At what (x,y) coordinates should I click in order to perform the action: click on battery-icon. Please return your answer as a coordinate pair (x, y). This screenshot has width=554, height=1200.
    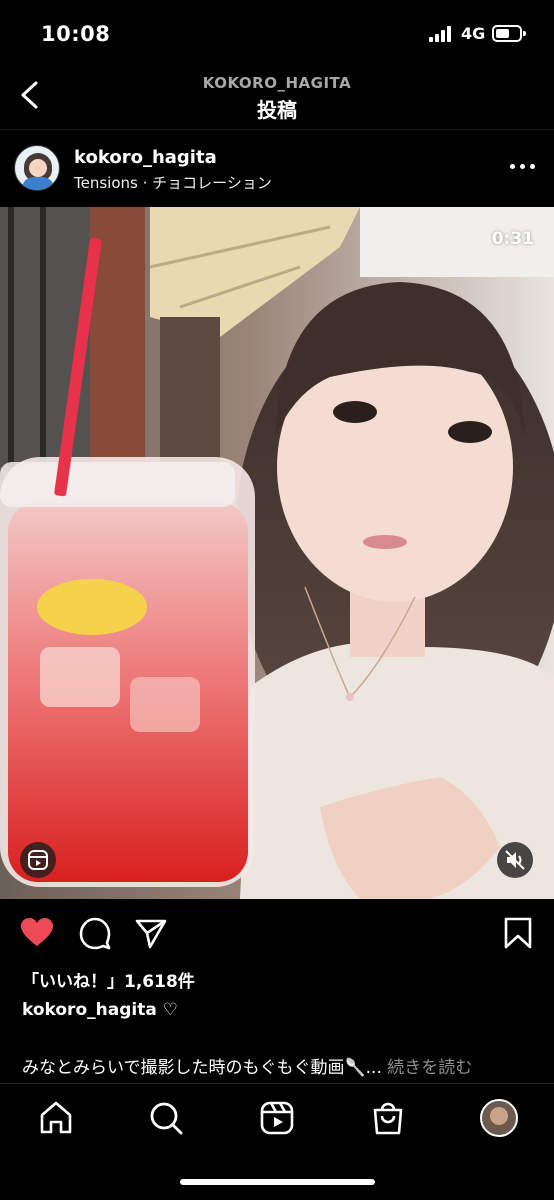
    Looking at the image, I should click on (509, 33).